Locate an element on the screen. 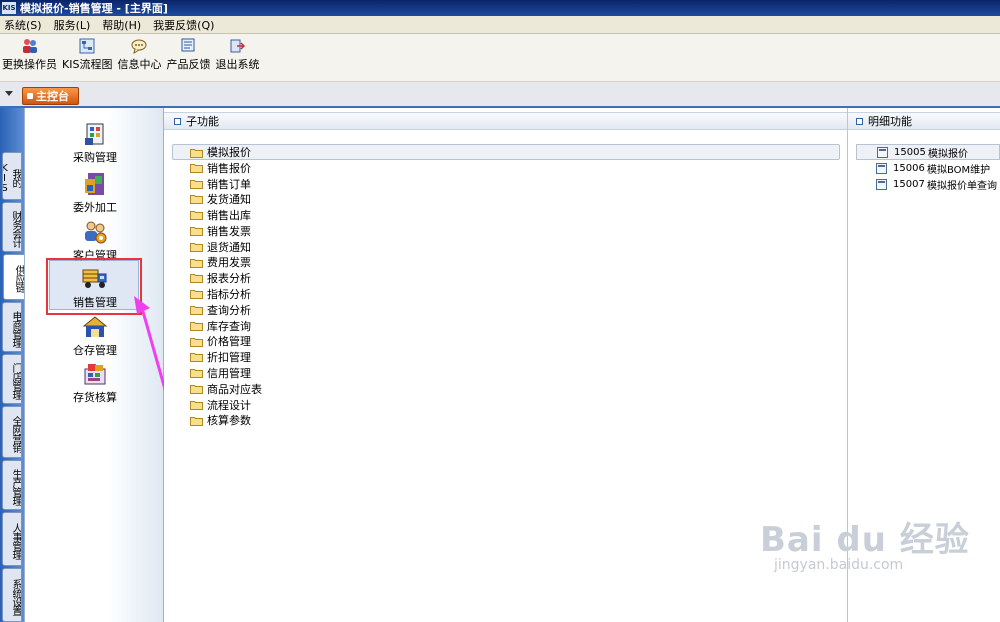  folder-label: 发货通知 is located at coordinates (229, 200).